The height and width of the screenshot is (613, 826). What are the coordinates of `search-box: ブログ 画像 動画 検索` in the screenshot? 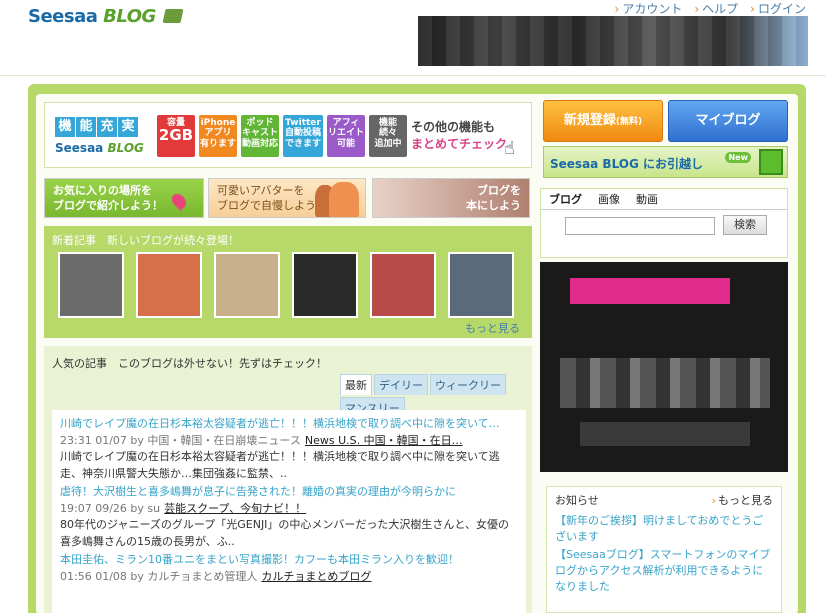 It's located at (664, 223).